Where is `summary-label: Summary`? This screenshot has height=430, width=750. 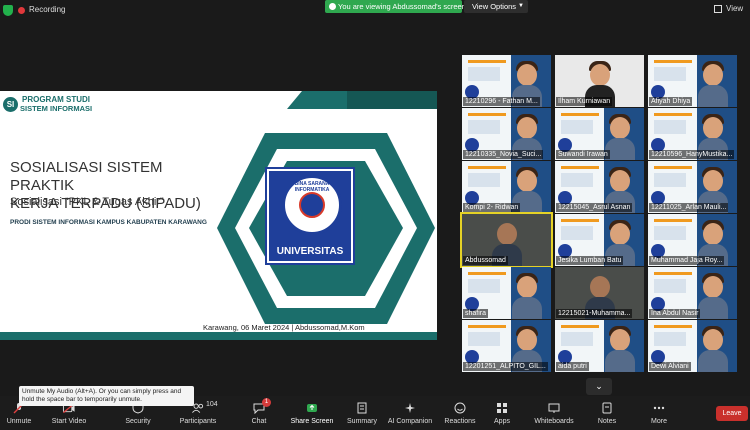
summary-label: Summary is located at coordinates (362, 421).